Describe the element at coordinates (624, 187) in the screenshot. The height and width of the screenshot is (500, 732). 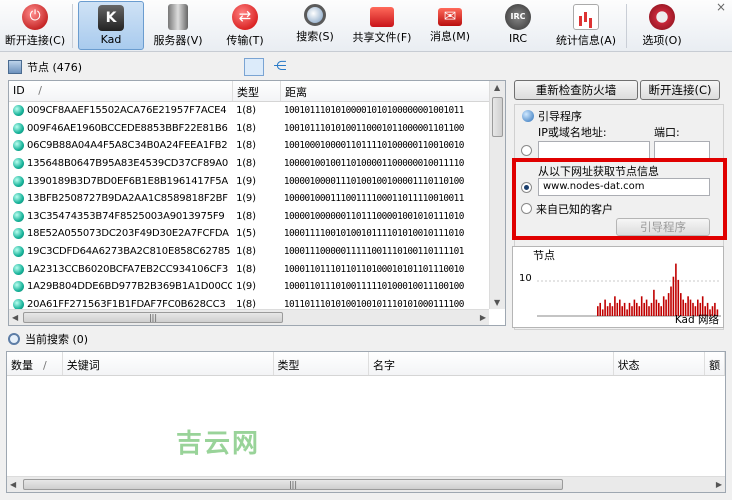
I see `url-input: www.nodes-dat.com` at that location.